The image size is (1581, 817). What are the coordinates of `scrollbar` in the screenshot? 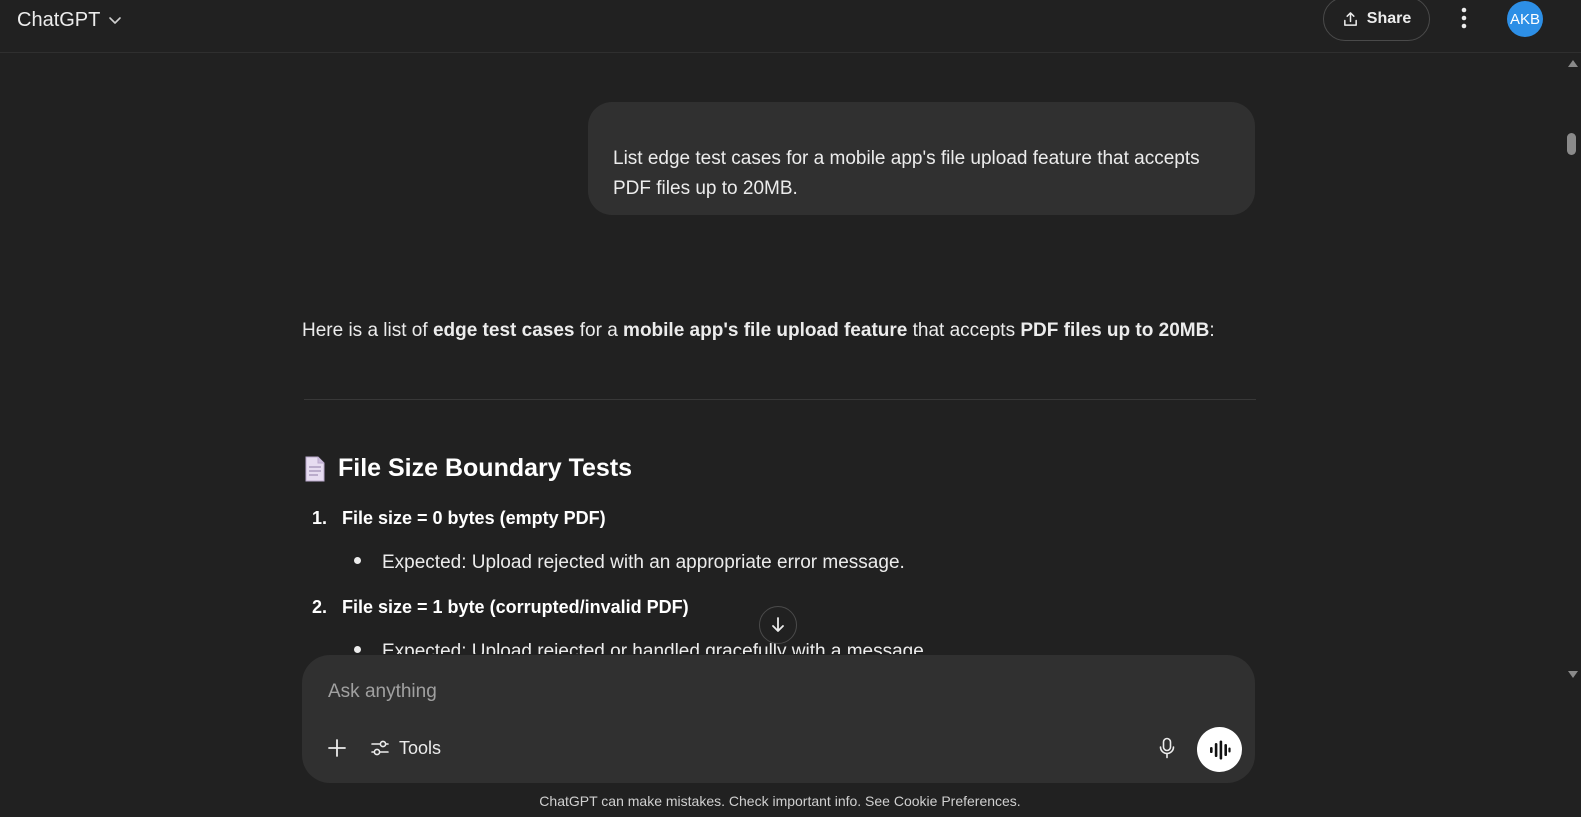 It's located at (1573, 369).